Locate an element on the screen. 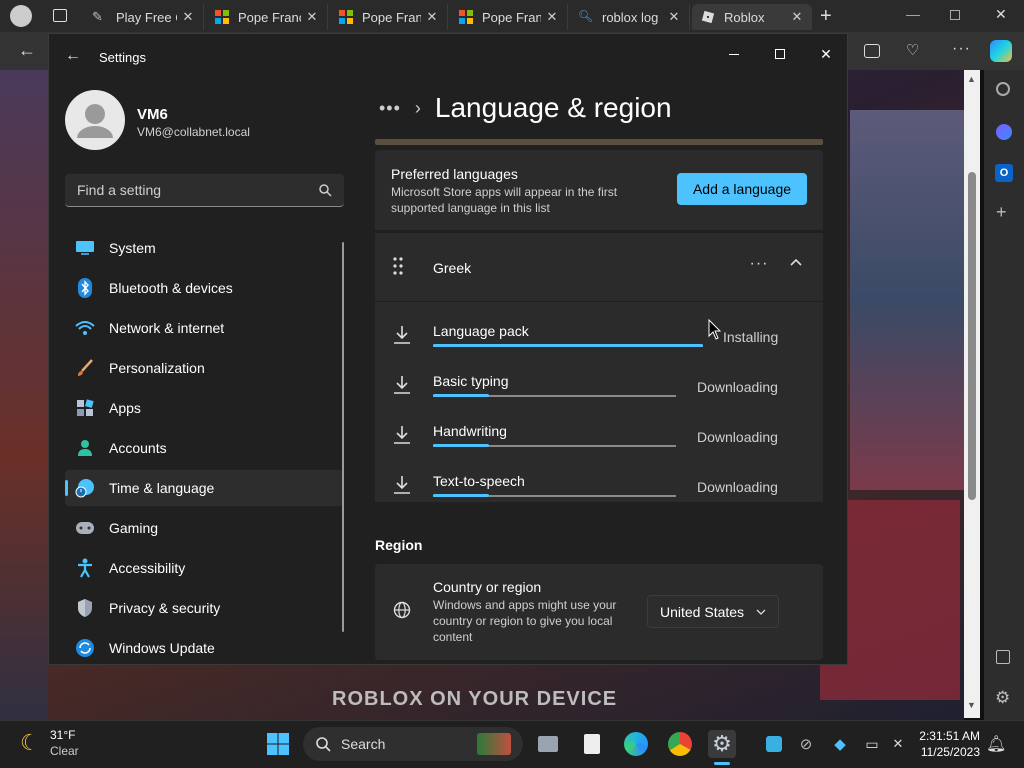 This screenshot has width=1024, height=768. progress-bar is located at coordinates (554, 445).